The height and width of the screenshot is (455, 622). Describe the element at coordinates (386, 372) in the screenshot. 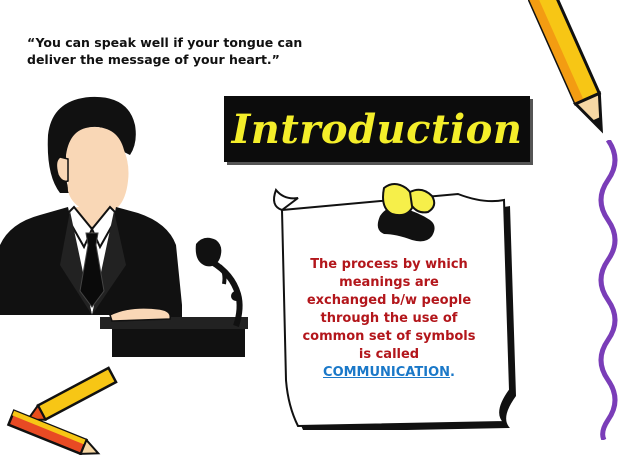

I see `communication-term: COMMUNICATION` at that location.